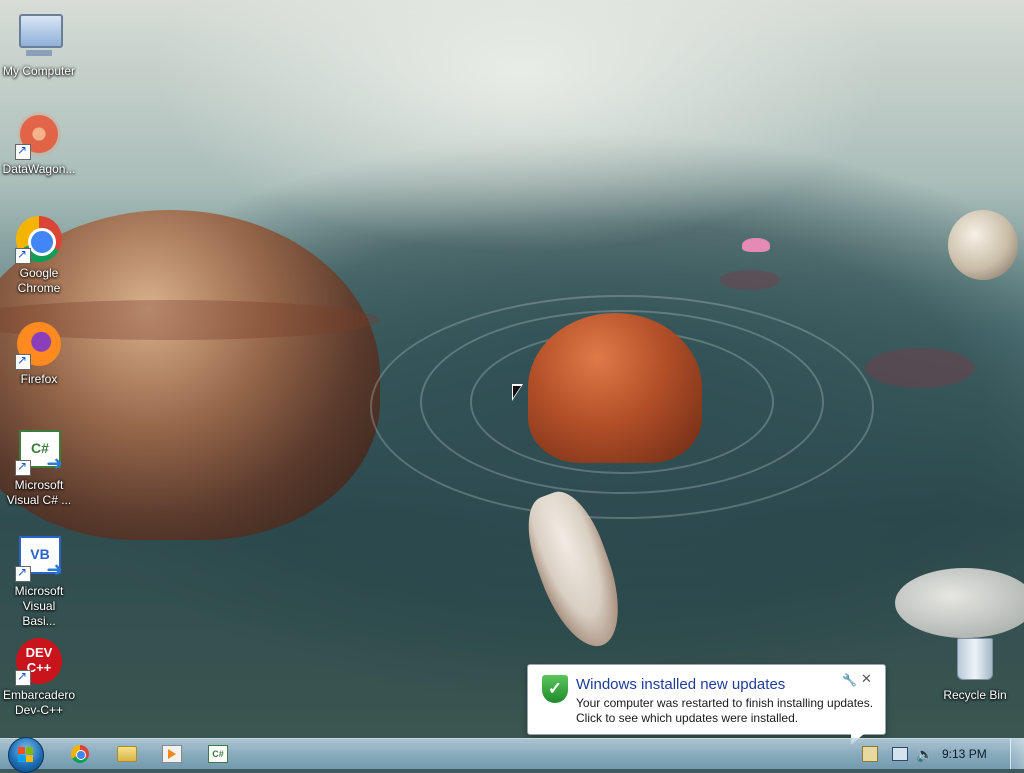 Image resolution: width=1024 pixels, height=773 pixels. What do you see at coordinates (964, 754) in the screenshot?
I see `taskbar-clock: 9:13 PM` at bounding box center [964, 754].